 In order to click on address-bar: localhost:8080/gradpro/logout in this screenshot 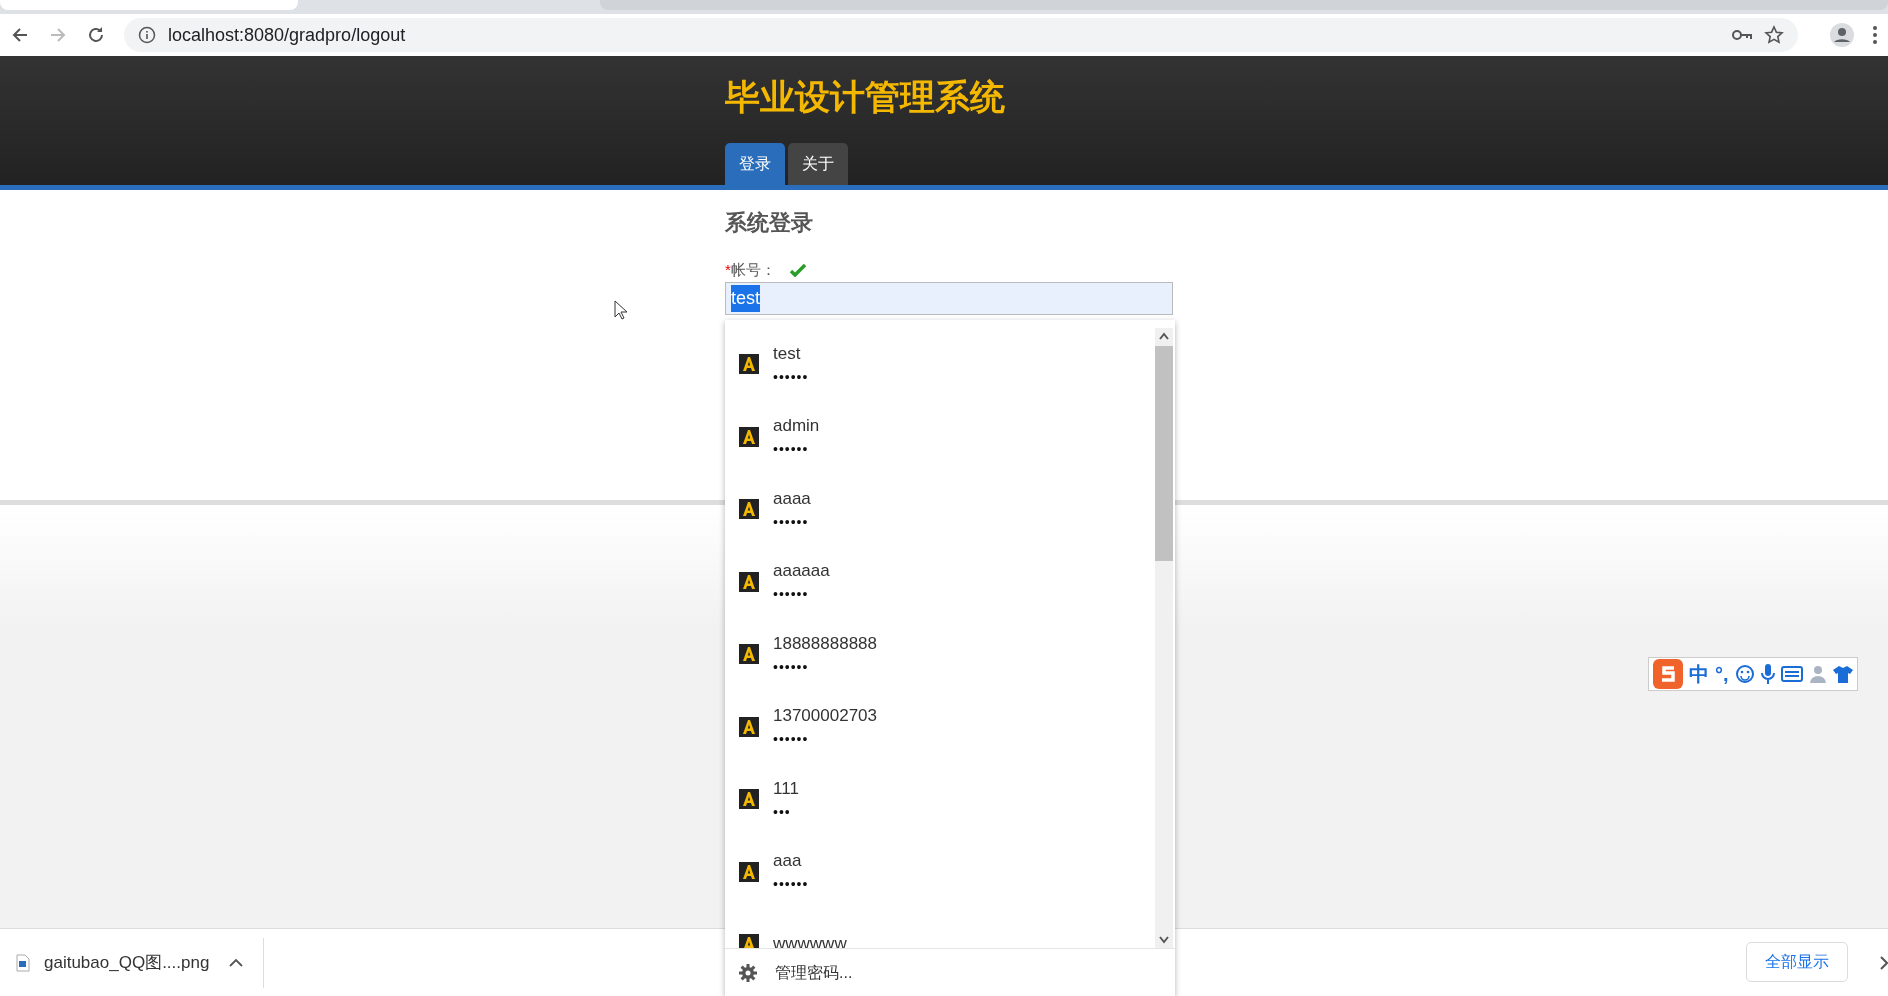, I will do `click(961, 35)`.